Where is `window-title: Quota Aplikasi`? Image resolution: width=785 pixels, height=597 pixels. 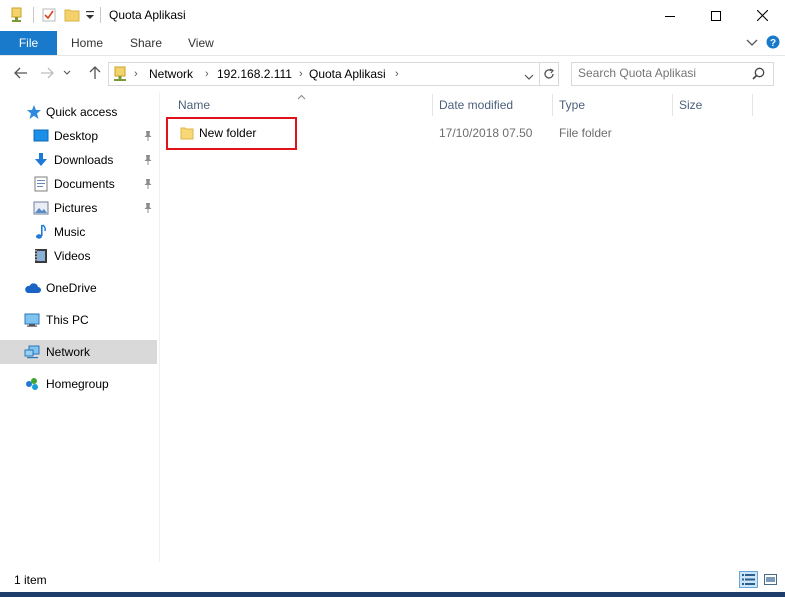
window-title: Quota Aplikasi is located at coordinates (147, 15).